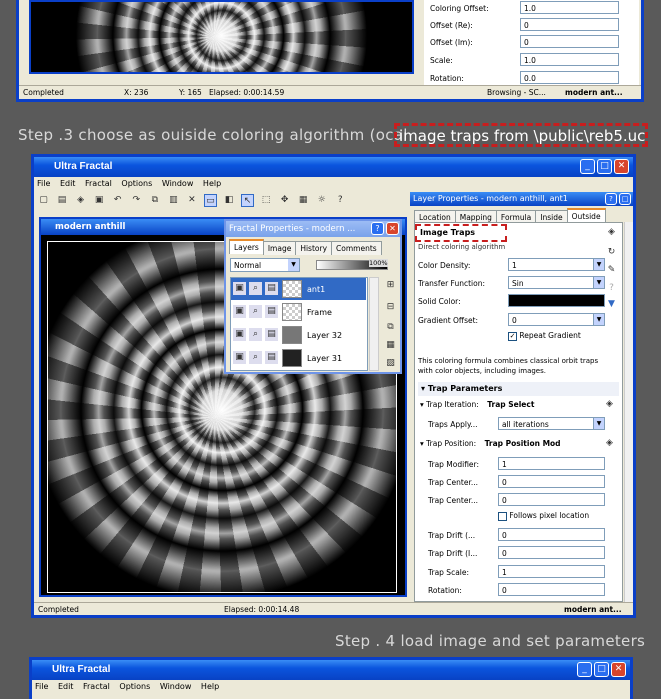 The image size is (661, 699). I want to click on split-view-icon: ◧, so click(228, 200).